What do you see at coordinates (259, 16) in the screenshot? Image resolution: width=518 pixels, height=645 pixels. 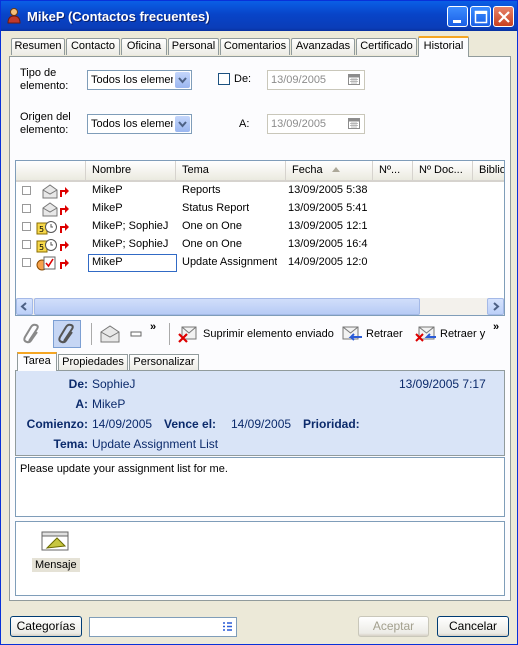 I see `title-bar: MikeP (Contactos frecuentes)` at bounding box center [259, 16].